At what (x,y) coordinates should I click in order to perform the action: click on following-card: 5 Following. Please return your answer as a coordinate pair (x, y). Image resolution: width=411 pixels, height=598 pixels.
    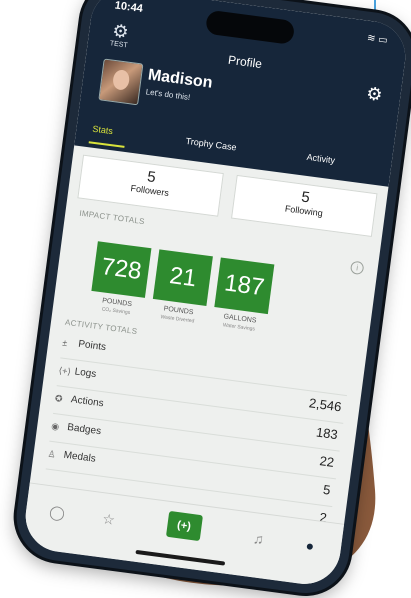
    Looking at the image, I should click on (304, 205).